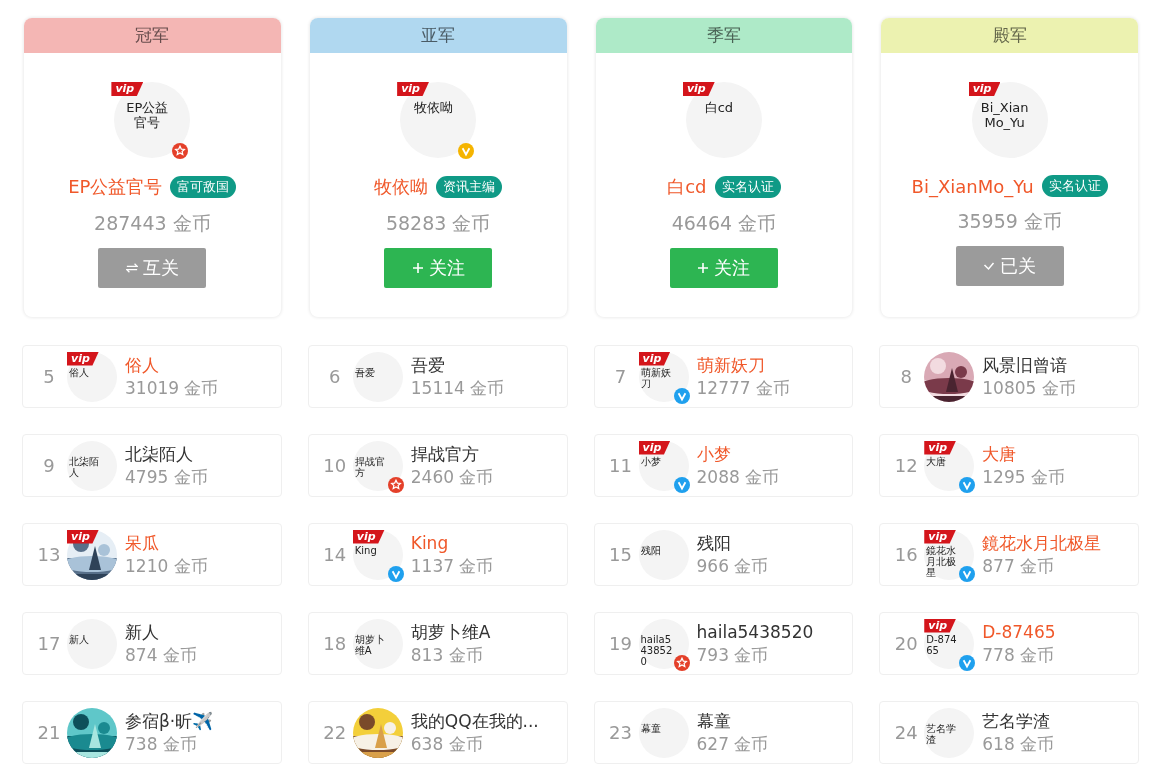 The image size is (1156, 771). Describe the element at coordinates (49, 554) in the screenshot. I see `rank-number: 13` at that location.